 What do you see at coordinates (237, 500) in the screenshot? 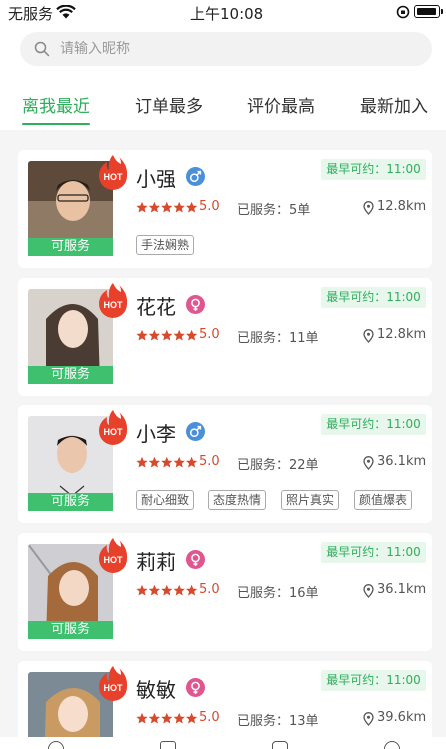
I see `skill-tag: 态度热情` at bounding box center [237, 500].